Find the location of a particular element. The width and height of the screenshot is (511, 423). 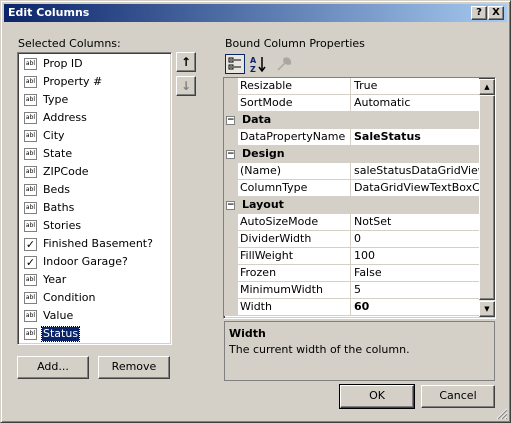

property-value: True is located at coordinates (415, 86).